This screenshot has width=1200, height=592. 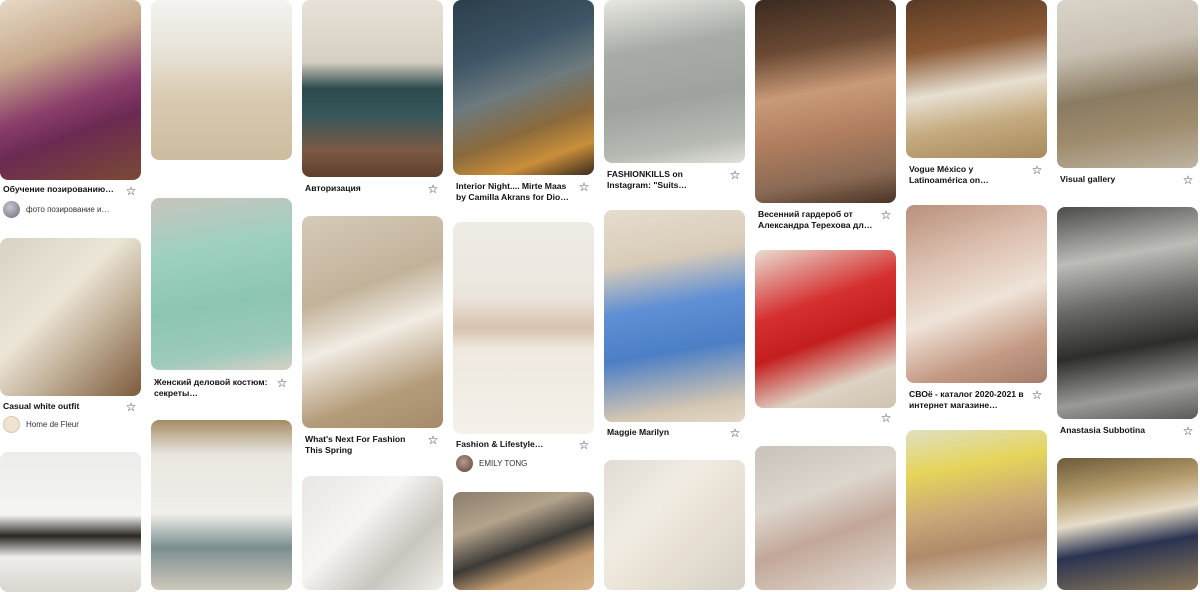 I want to click on pin-title: Visual gallery, so click(x=1119, y=179).